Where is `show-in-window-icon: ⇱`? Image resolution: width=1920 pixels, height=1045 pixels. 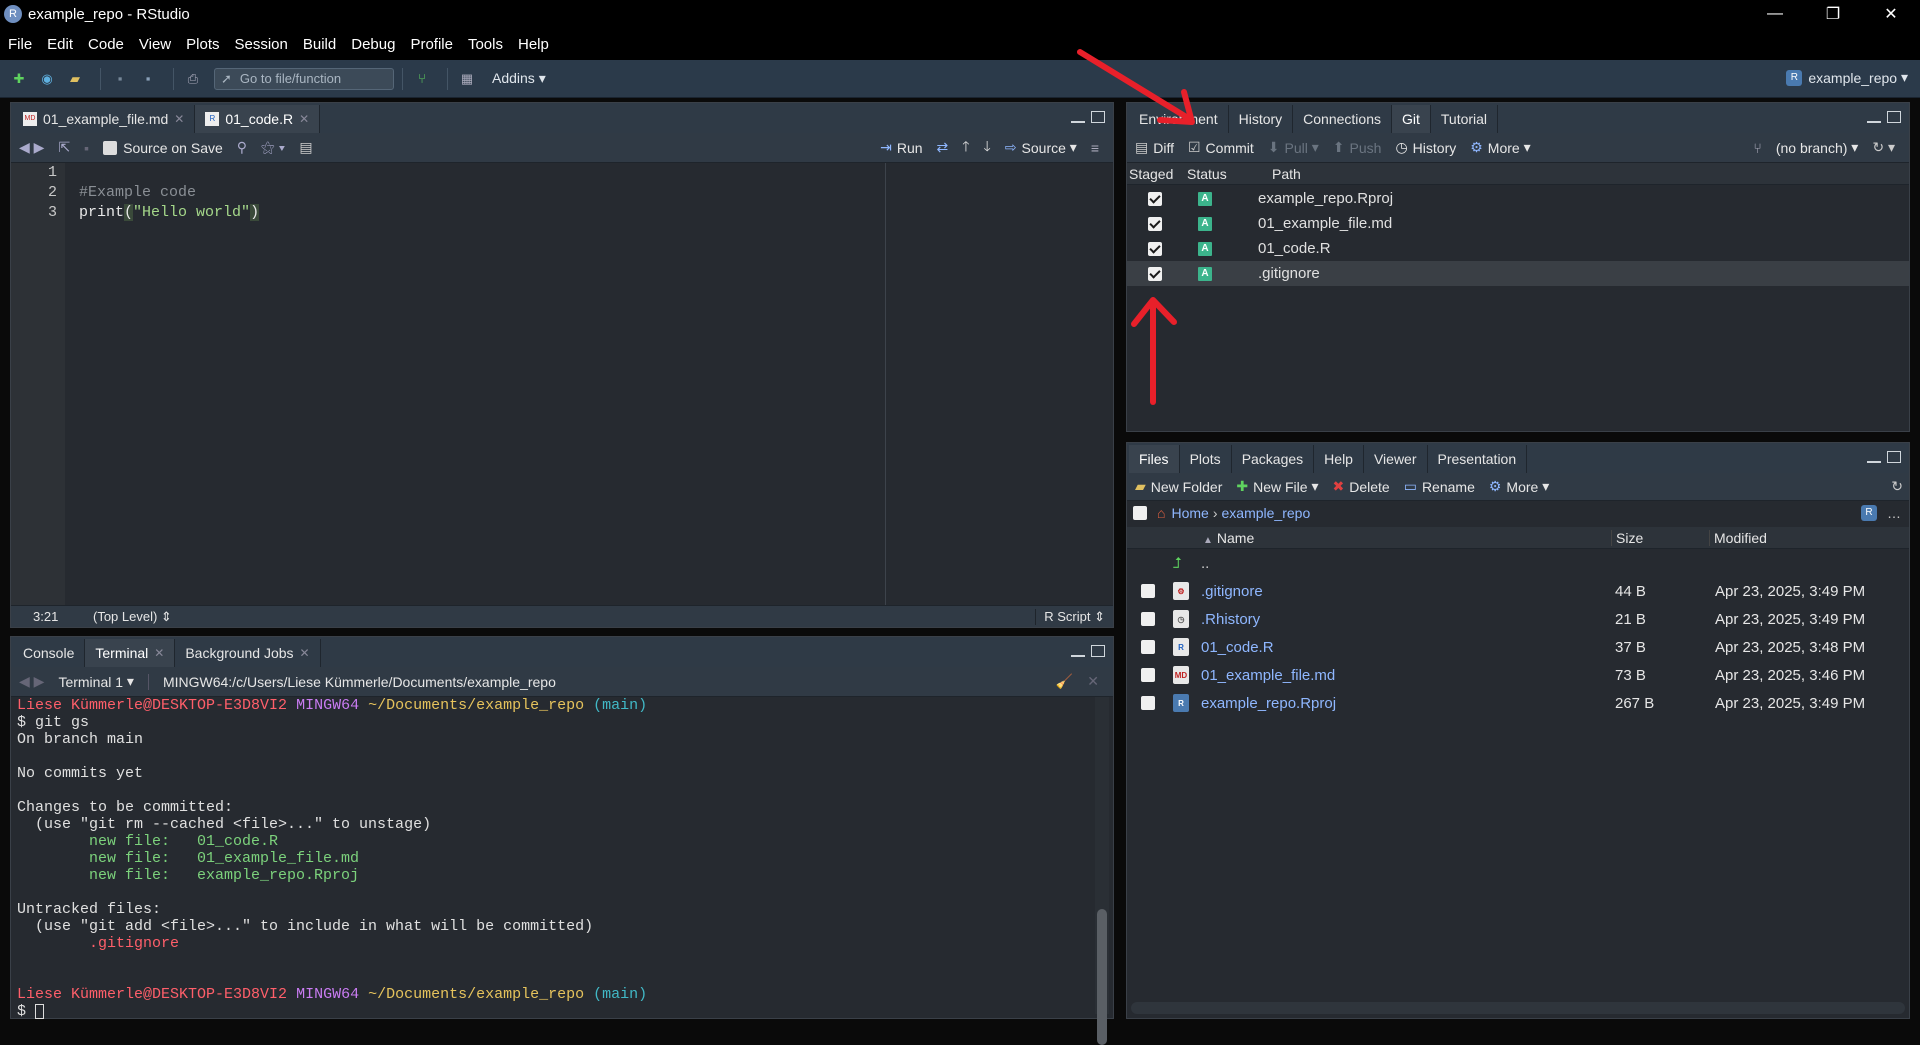 show-in-window-icon: ⇱ is located at coordinates (64, 147).